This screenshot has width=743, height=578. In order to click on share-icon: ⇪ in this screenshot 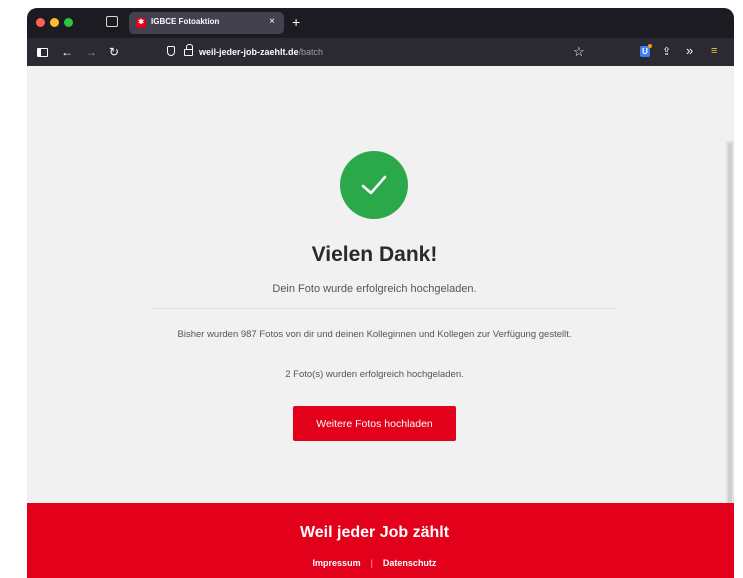, I will do `click(666, 51)`.